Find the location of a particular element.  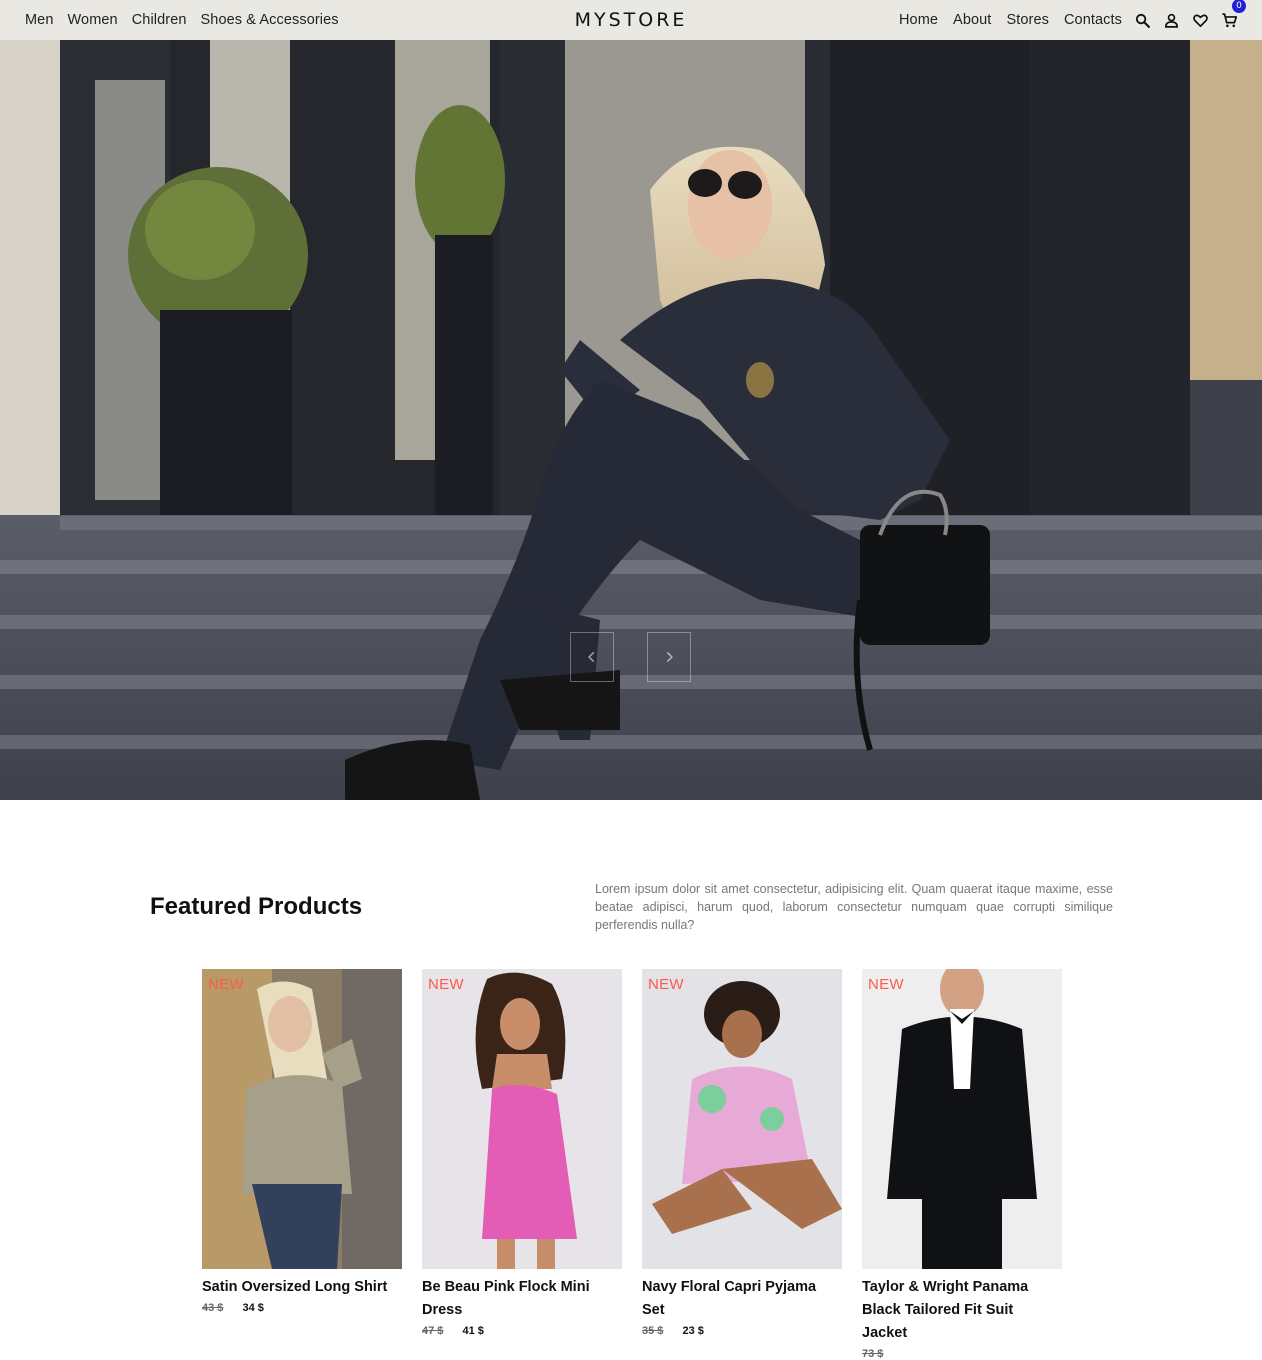

nav-link-stores: Stores is located at coordinates (1027, 20).